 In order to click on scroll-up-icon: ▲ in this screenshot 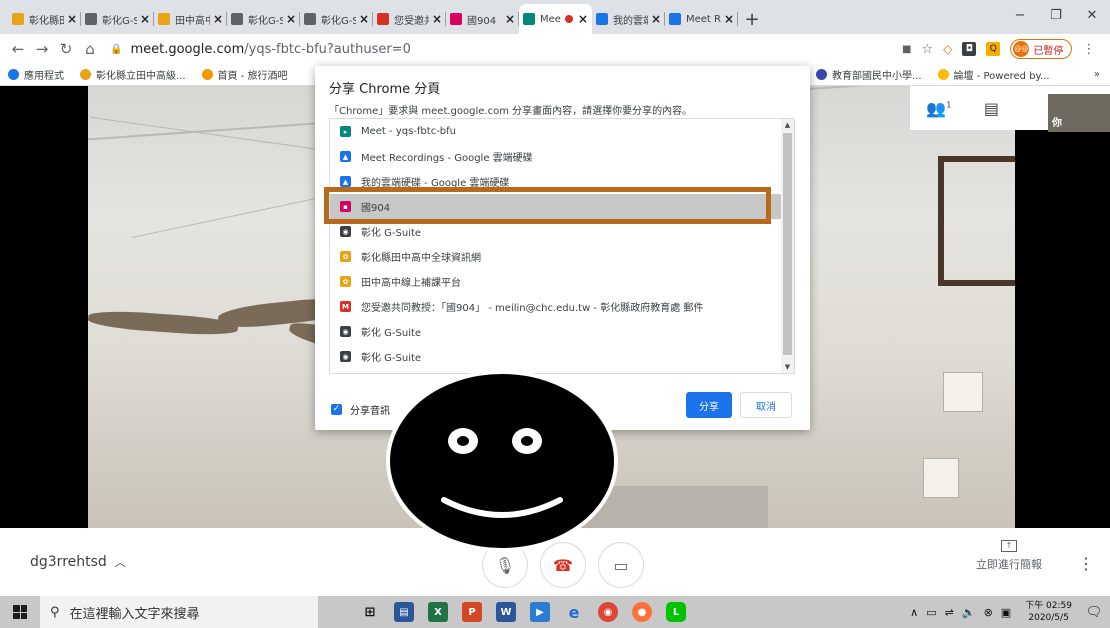, I will do `click(787, 125)`.